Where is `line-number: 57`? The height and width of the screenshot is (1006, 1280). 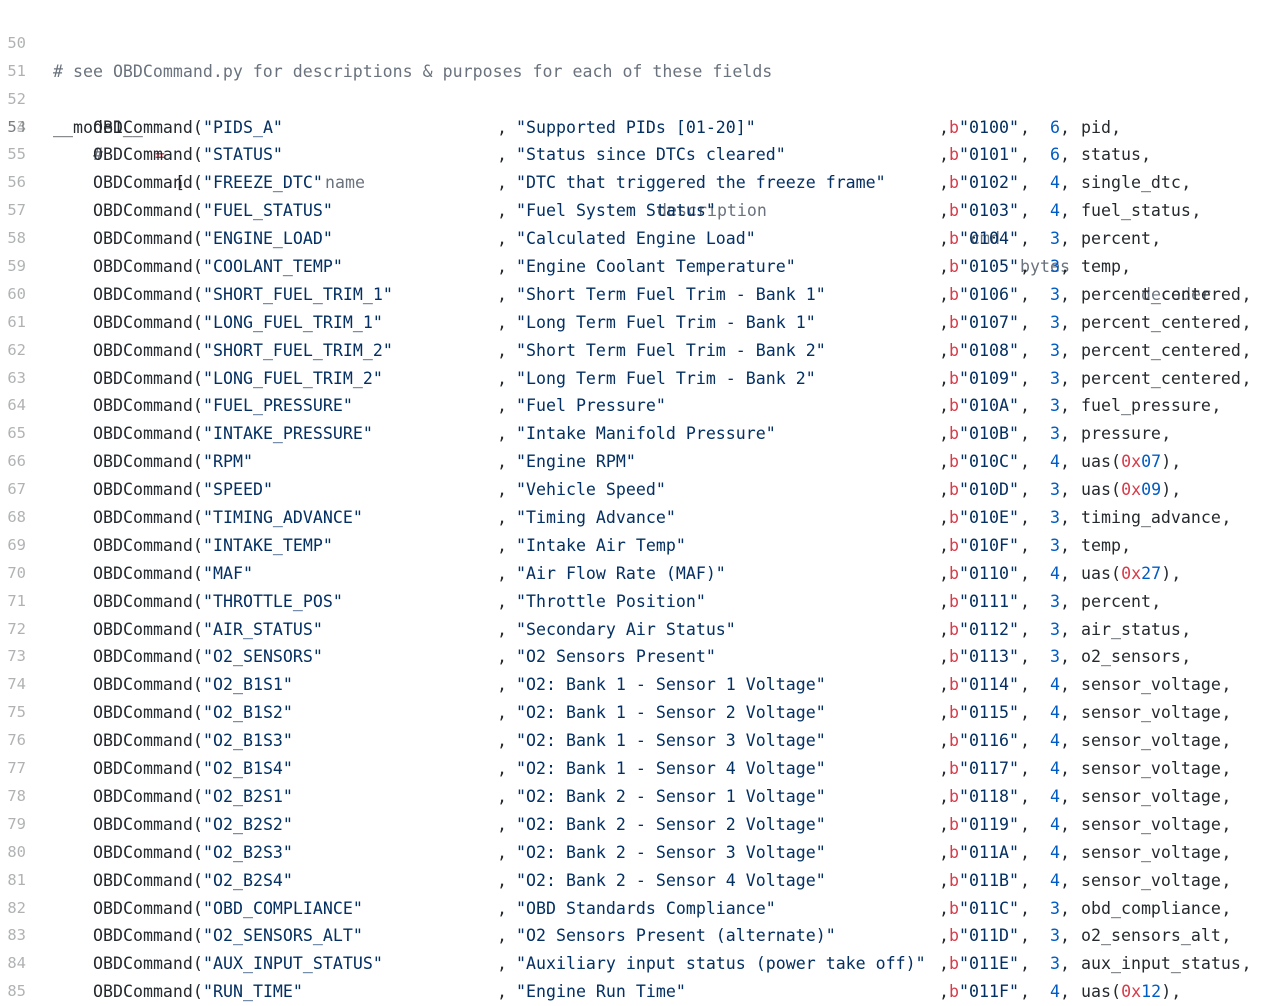
line-number: 57 is located at coordinates (13, 211).